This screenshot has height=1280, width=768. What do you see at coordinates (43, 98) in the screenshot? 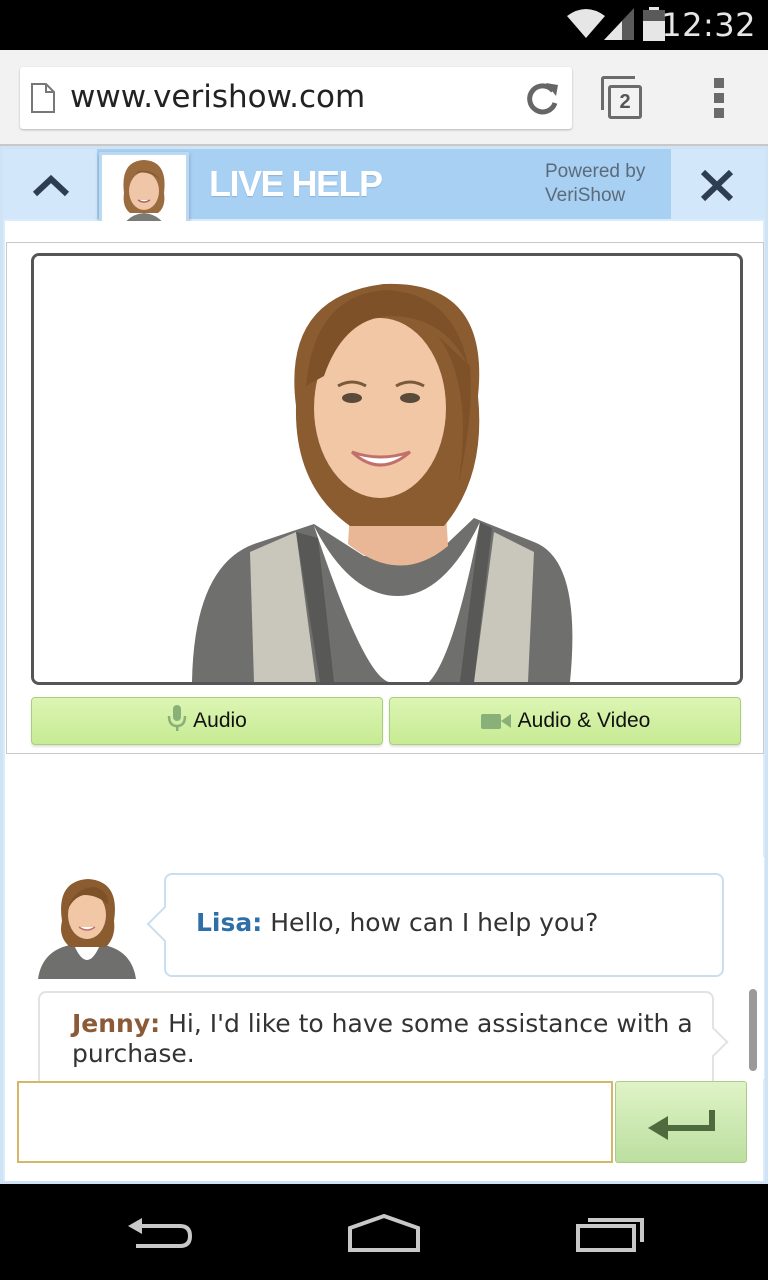
I see `page-icon` at bounding box center [43, 98].